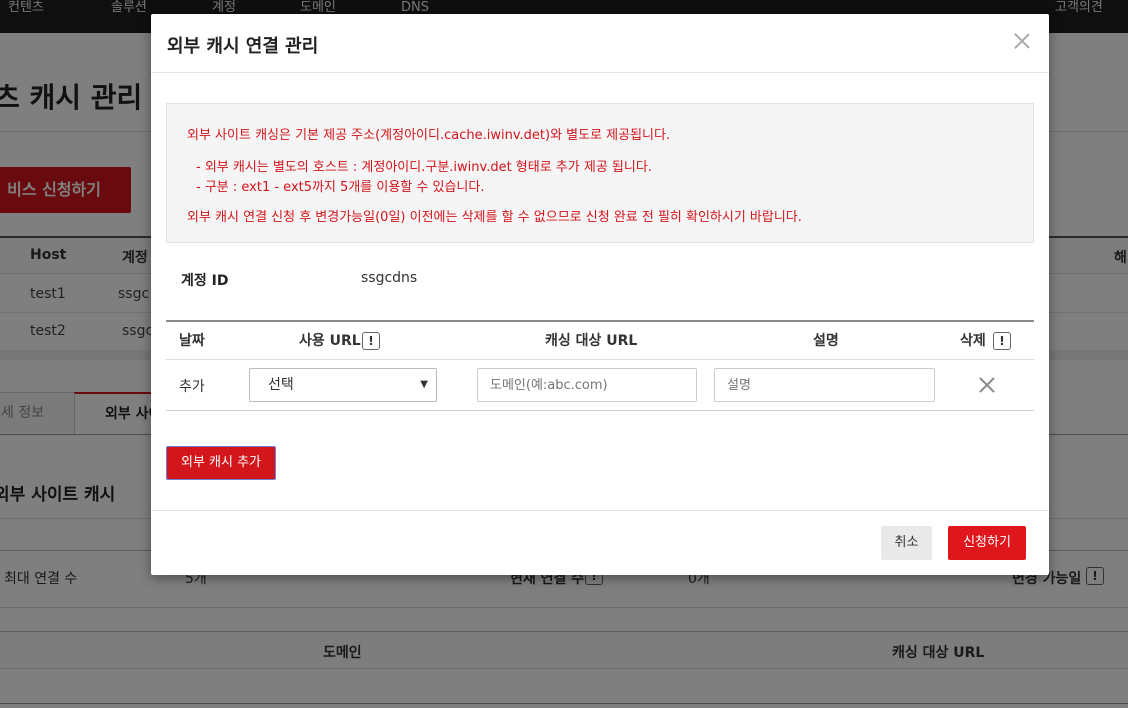 The height and width of the screenshot is (708, 1128). Describe the element at coordinates (389, 278) in the screenshot. I see `account-id-value: ssgcdns` at that location.